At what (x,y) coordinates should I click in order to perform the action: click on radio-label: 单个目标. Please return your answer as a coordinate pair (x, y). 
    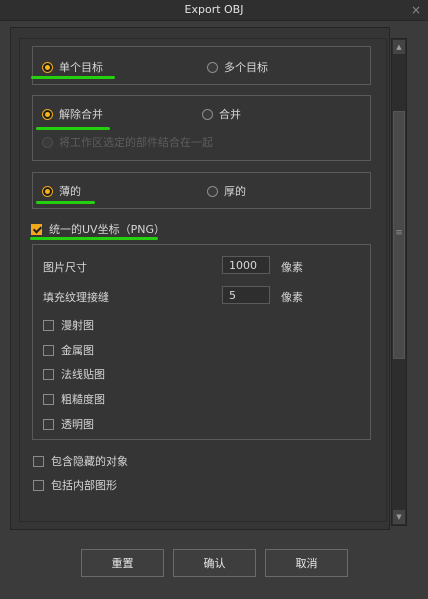
    Looking at the image, I should click on (81, 67).